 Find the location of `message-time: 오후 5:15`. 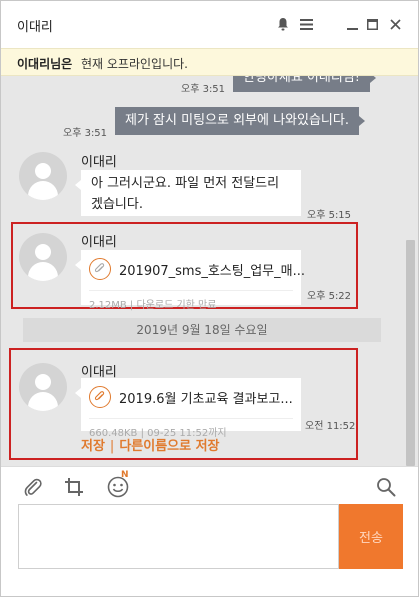

message-time: 오후 5:15 is located at coordinates (329, 215).